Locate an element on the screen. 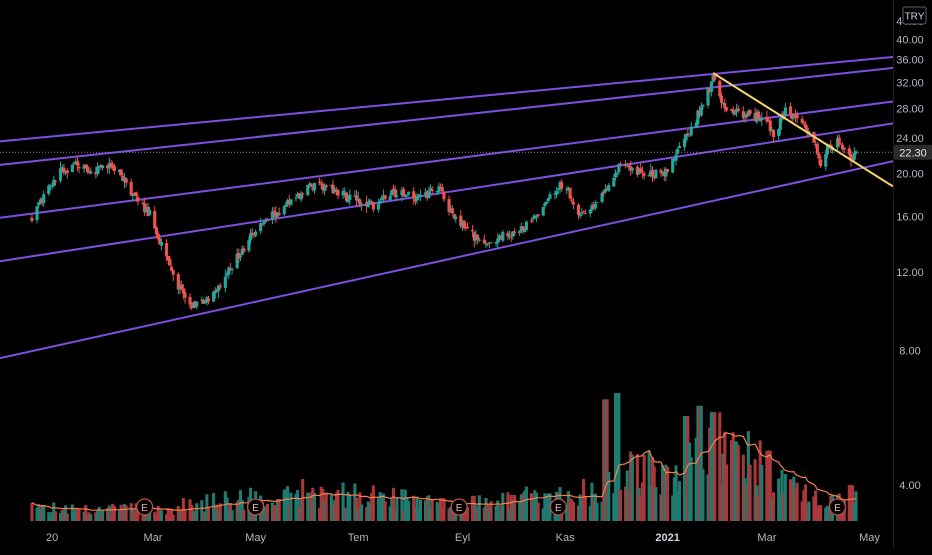  price-axis-label: 16.00 is located at coordinates (910, 218).